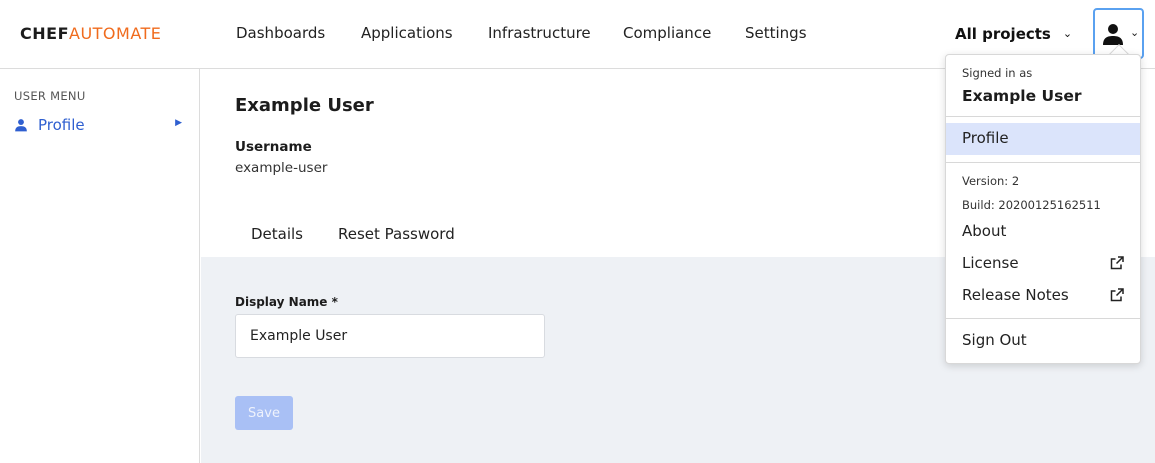 This screenshot has width=1155, height=463. What do you see at coordinates (1043, 139) in the screenshot?
I see `menu-item-profile: Profile` at bounding box center [1043, 139].